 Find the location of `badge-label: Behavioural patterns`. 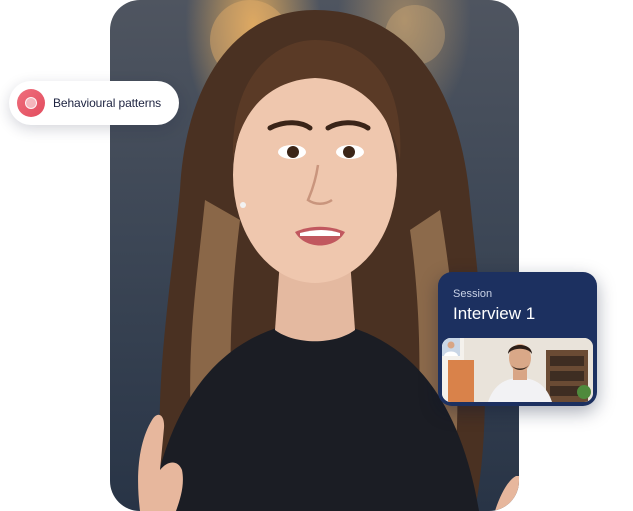

badge-label: Behavioural patterns is located at coordinates (107, 103).